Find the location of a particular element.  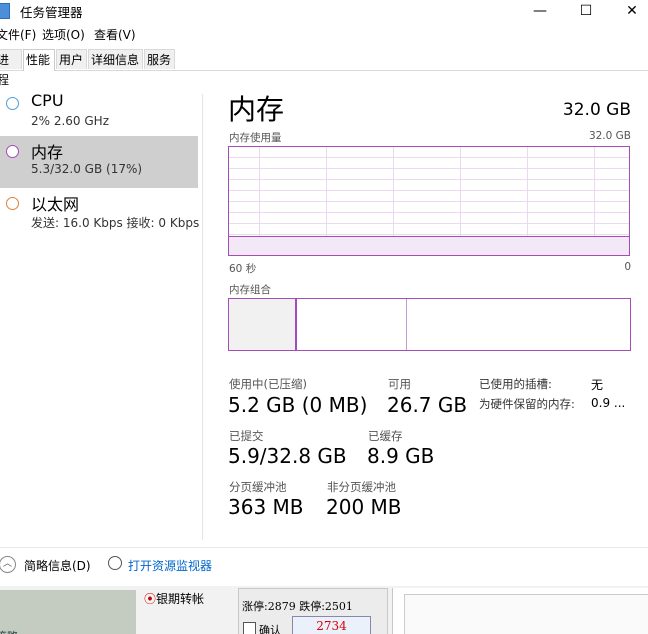

paged-pool-label: 分页缓冲池 is located at coordinates (258, 487).